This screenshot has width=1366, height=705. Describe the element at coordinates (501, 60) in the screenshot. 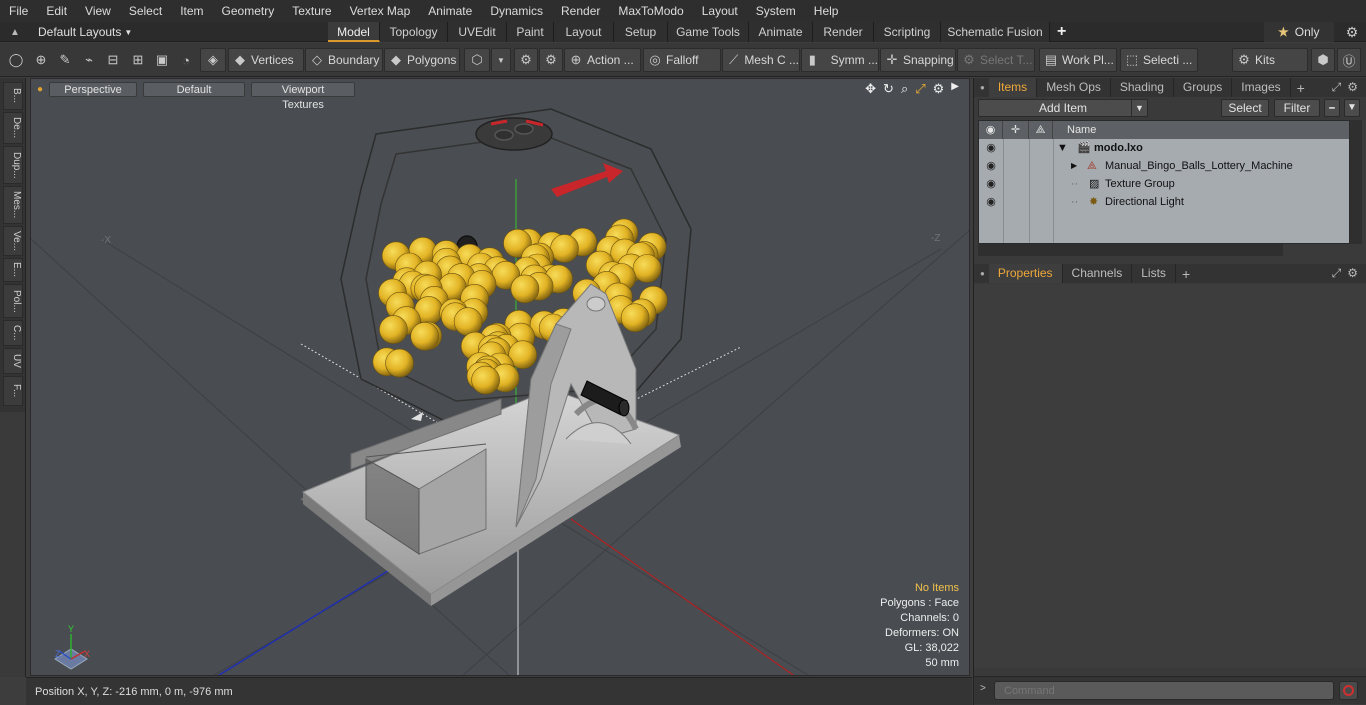

I see `material-dropdown-icon: ▼` at that location.